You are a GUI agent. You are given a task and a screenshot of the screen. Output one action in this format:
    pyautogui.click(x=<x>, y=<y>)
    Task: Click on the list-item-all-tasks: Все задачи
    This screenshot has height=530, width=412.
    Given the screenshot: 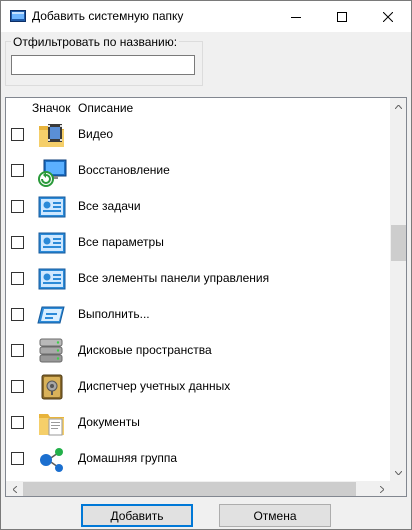 What is the action you would take?
    pyautogui.click(x=198, y=206)
    